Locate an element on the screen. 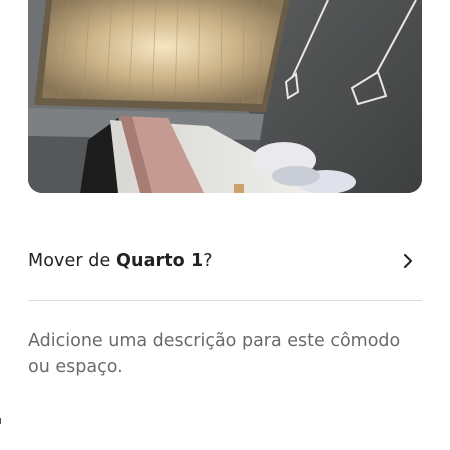  chevron-right-icon is located at coordinates (408, 261).